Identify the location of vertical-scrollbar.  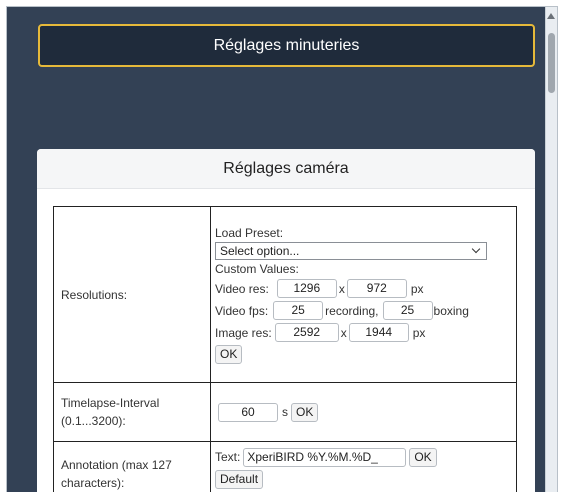
(551, 249).